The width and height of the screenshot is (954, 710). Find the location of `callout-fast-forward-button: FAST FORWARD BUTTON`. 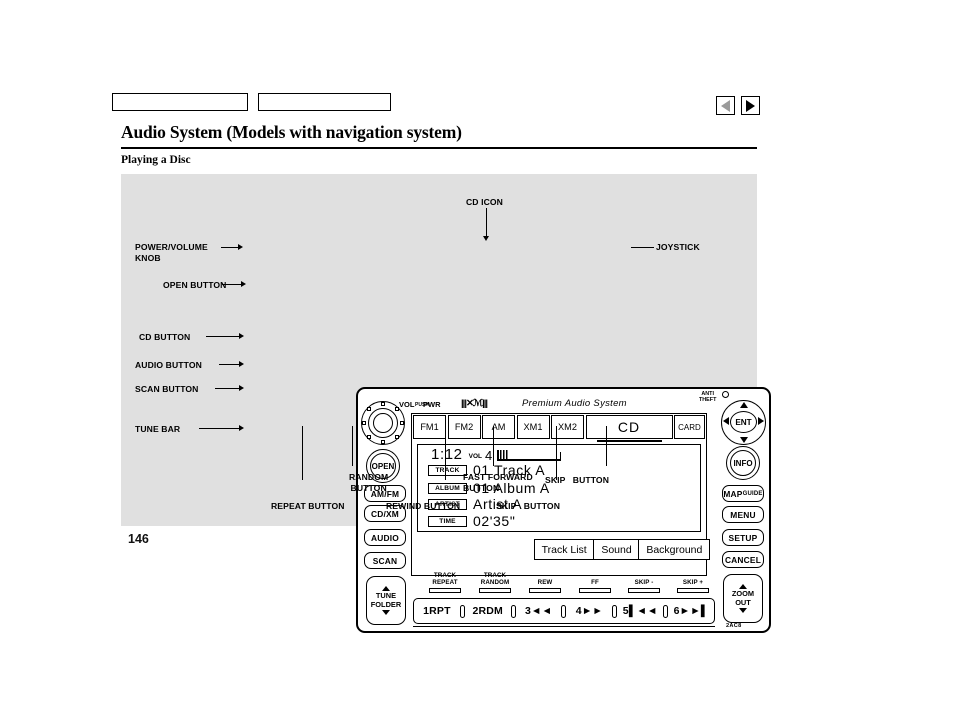

callout-fast-forward-button: FAST FORWARD BUTTON is located at coordinates (498, 482).